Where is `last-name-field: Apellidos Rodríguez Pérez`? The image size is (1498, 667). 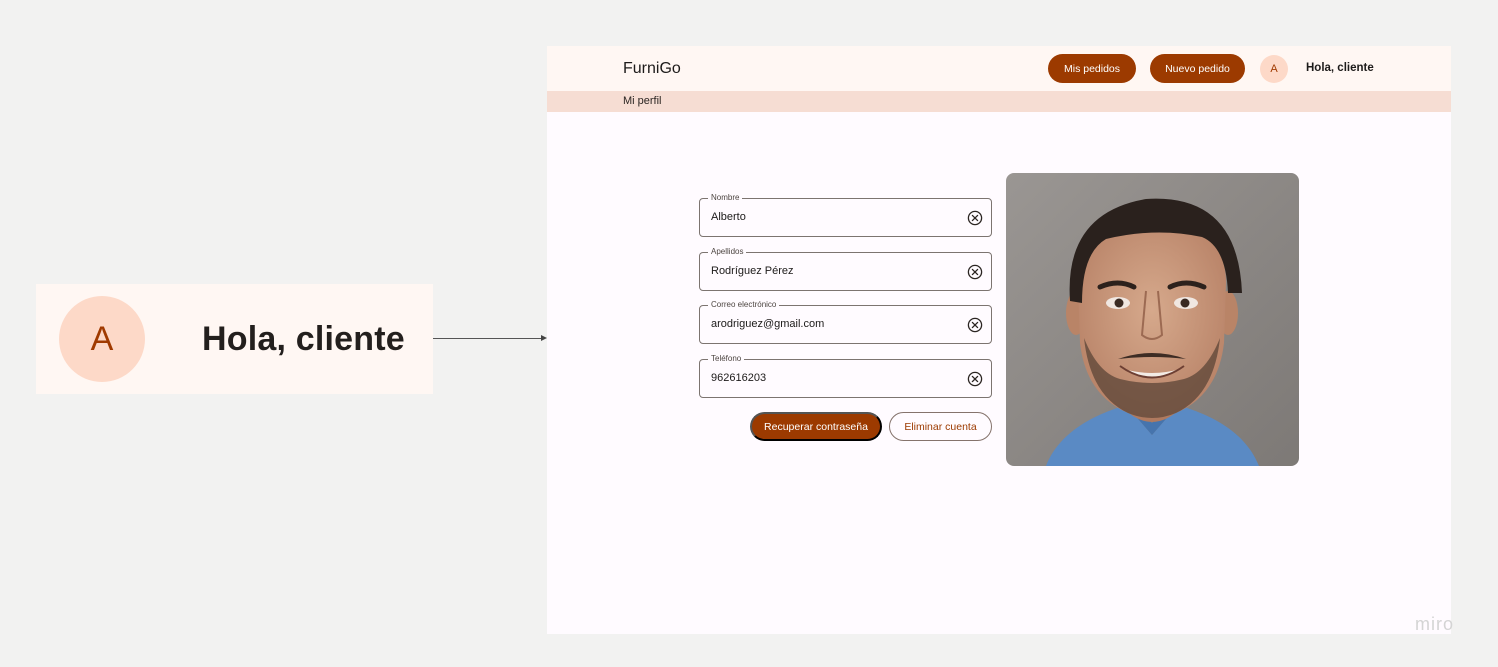 last-name-field: Apellidos Rodríguez Pérez is located at coordinates (845, 268).